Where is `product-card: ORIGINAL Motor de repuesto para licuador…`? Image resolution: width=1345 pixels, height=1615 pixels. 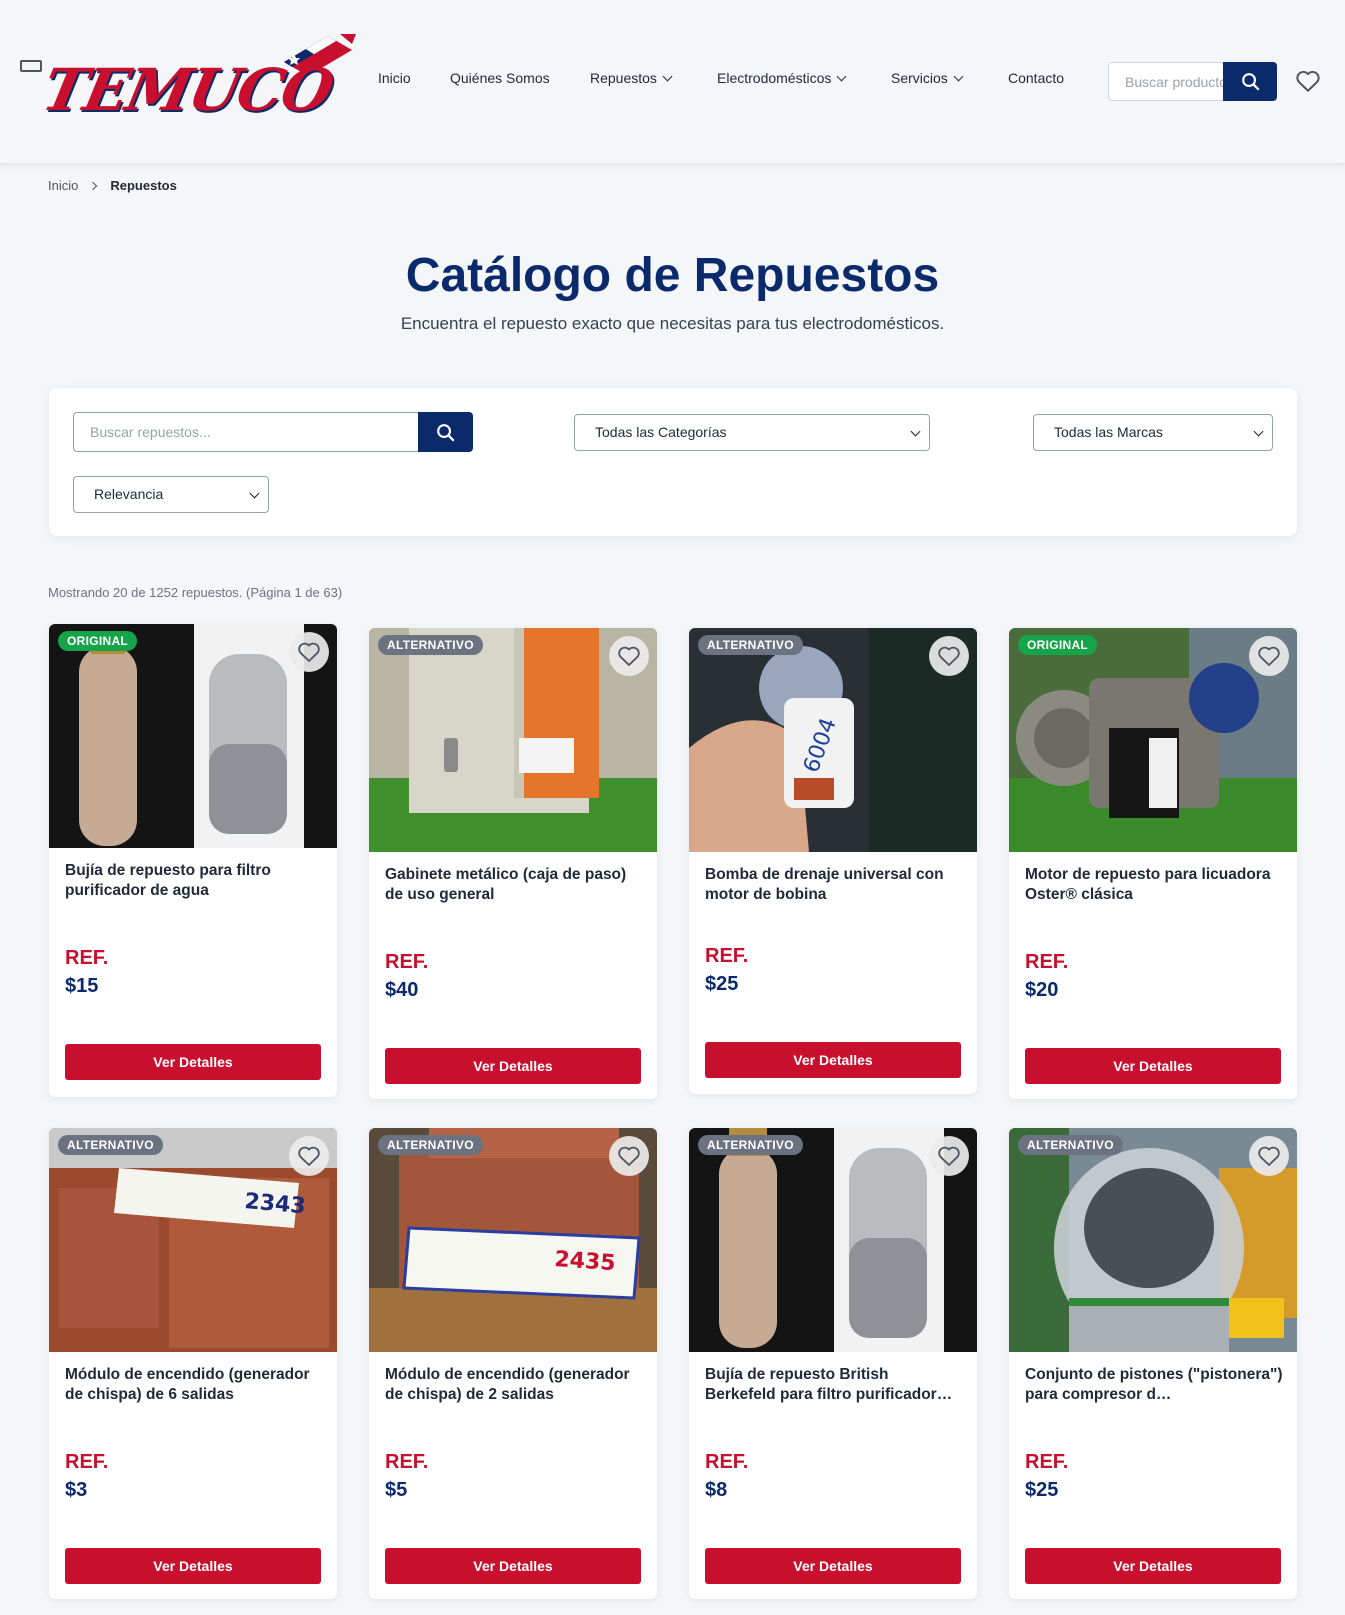 product-card: ORIGINAL Motor de repuesto para licuador… is located at coordinates (1153, 863).